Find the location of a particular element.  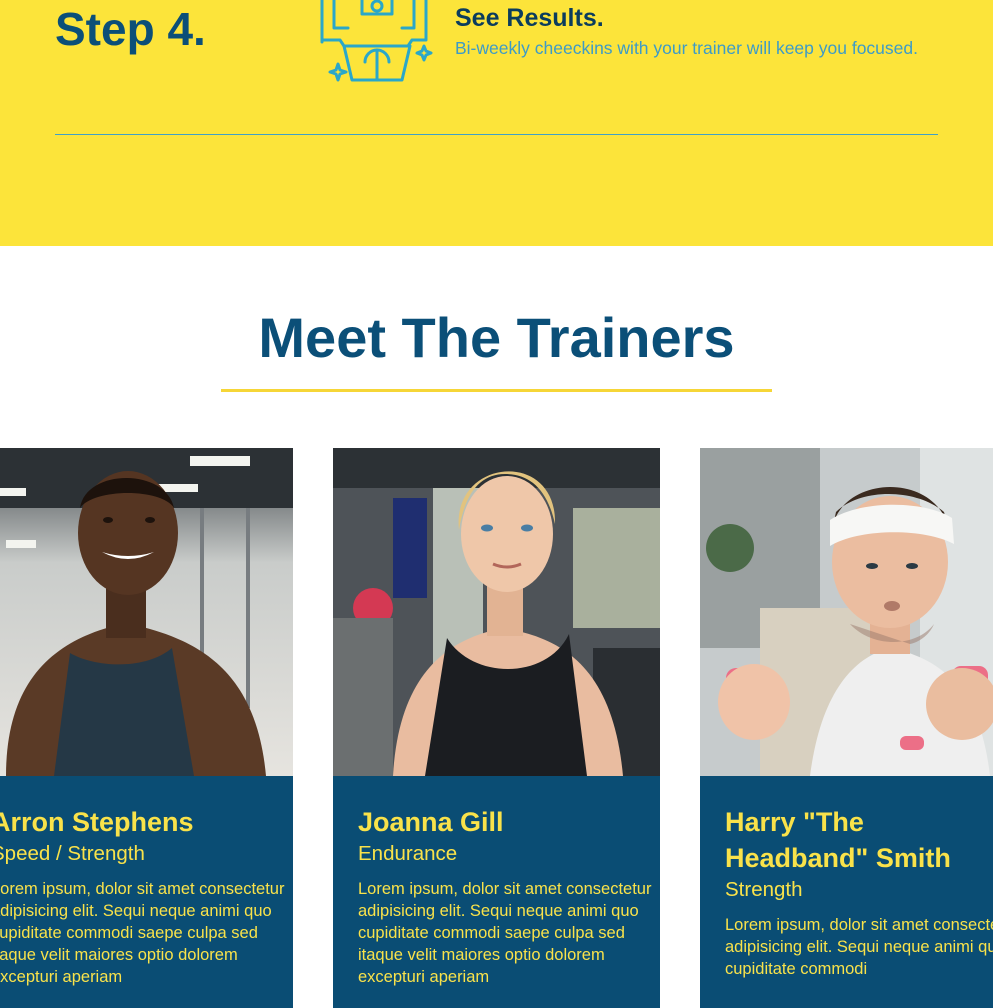

trainer-name: Harry "The Headband" Smith is located at coordinates (838, 840).